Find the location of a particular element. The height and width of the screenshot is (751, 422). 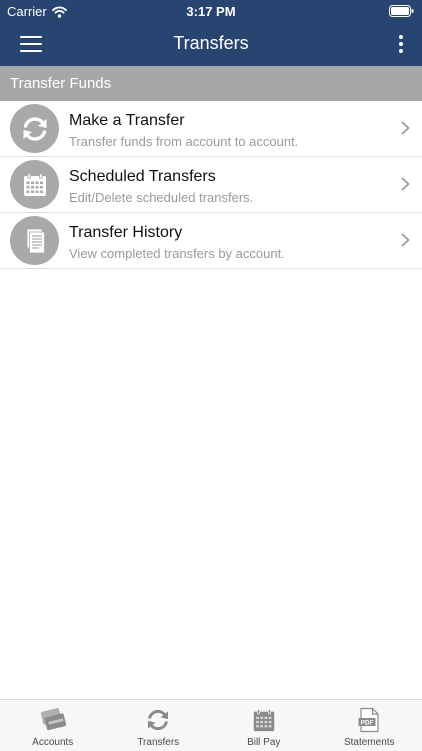

tab-label: Accounts is located at coordinates (53, 742).